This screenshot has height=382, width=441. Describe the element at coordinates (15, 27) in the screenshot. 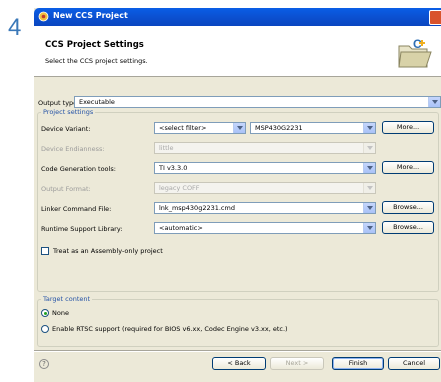

I see `step-number: 4` at that location.